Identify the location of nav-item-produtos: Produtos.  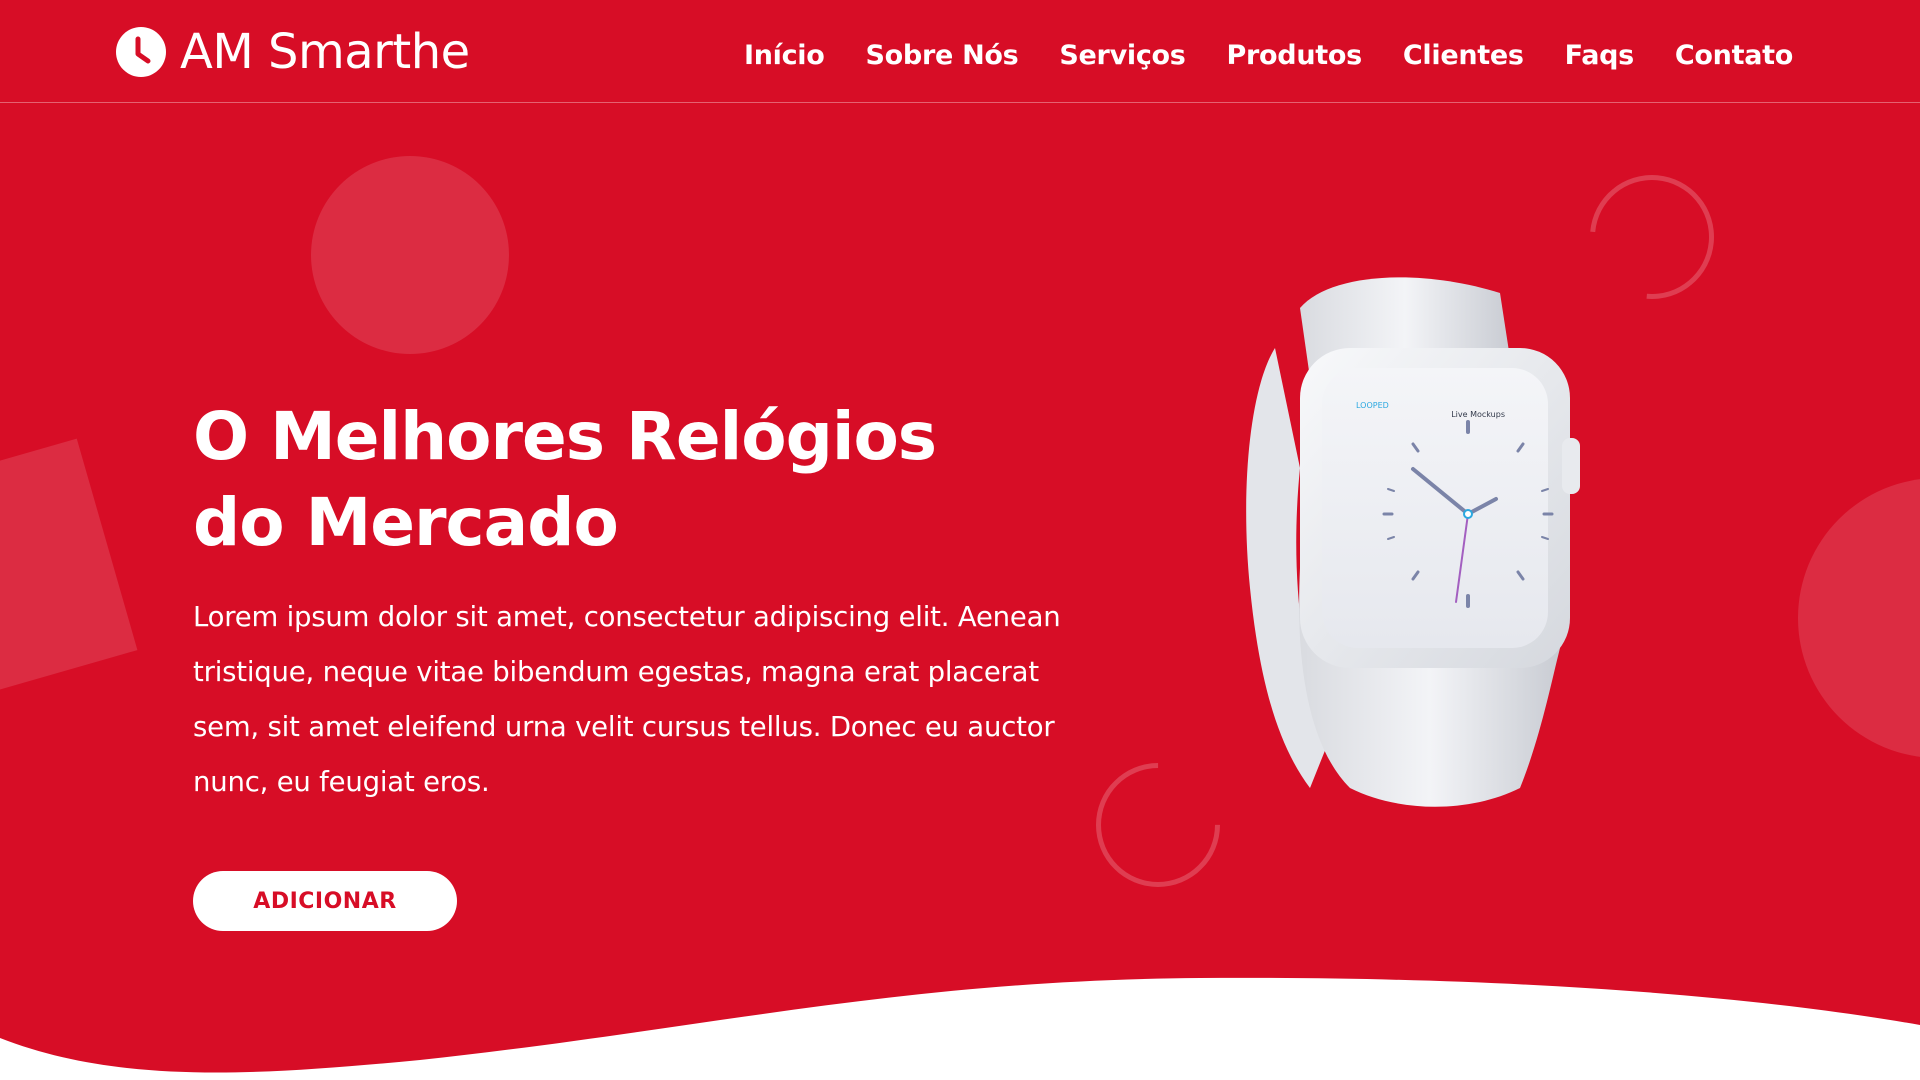
(1295, 56).